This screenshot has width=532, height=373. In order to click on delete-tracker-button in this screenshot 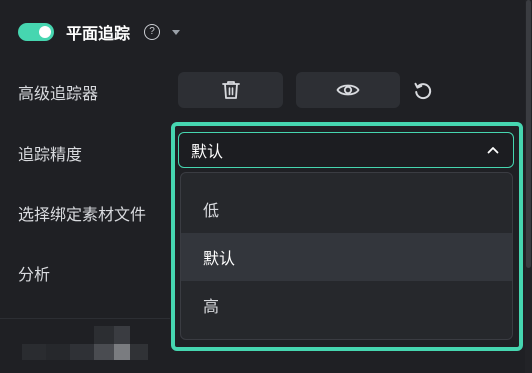, I will do `click(230, 90)`.